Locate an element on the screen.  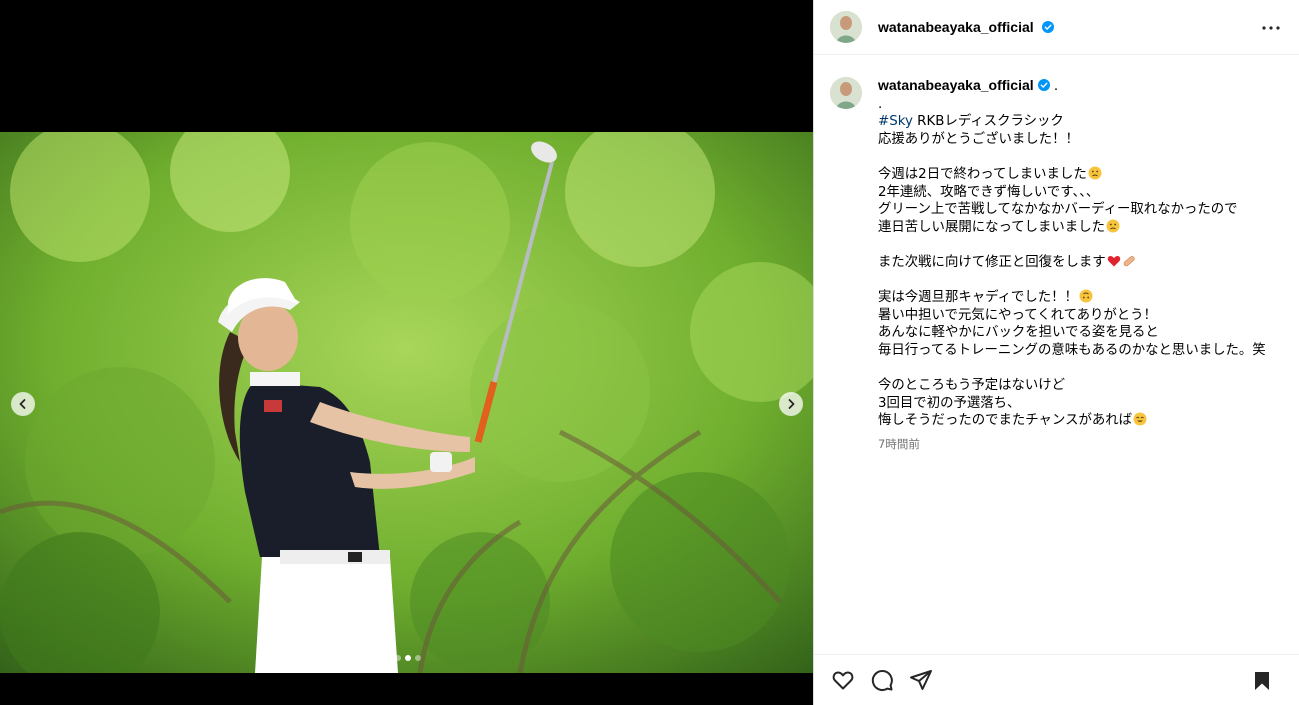
caption-line: 応援ありがとうございました！！ is located at coordinates (978, 139).